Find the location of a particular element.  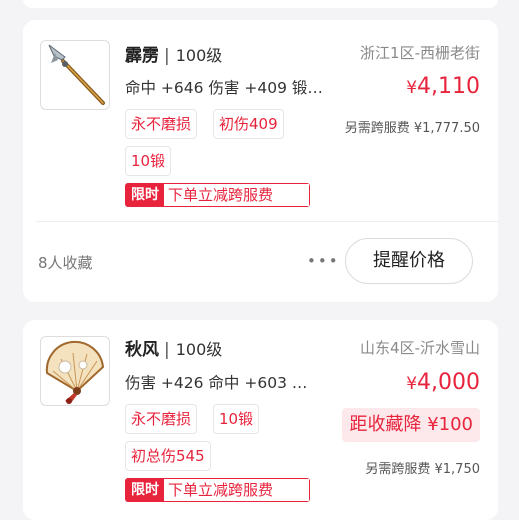

item-price: ¥4,000 is located at coordinates (443, 382).